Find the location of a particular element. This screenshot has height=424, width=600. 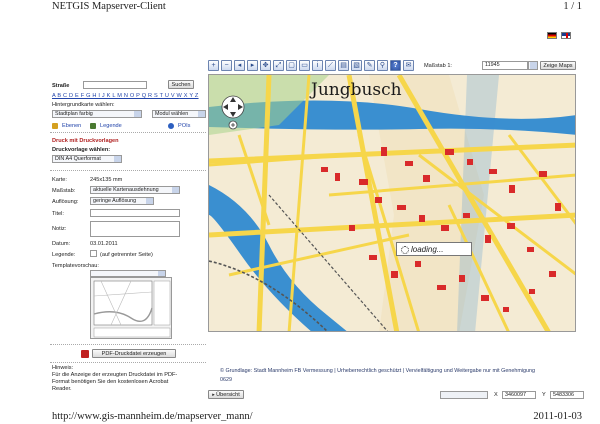

edit-icon: ✎ is located at coordinates (369, 65).